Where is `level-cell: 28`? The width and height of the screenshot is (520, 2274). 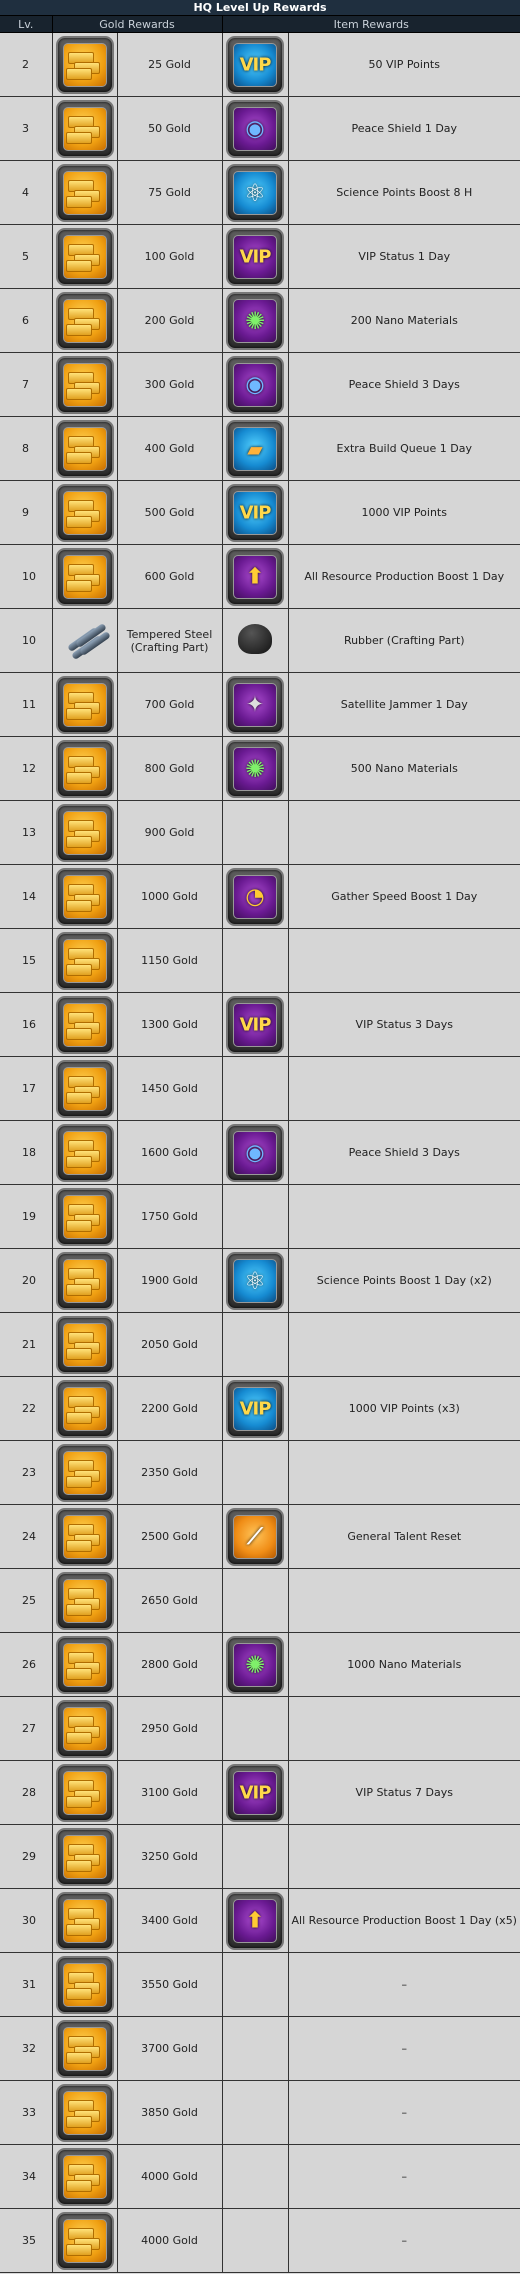
level-cell: 28 is located at coordinates (26, 1792).